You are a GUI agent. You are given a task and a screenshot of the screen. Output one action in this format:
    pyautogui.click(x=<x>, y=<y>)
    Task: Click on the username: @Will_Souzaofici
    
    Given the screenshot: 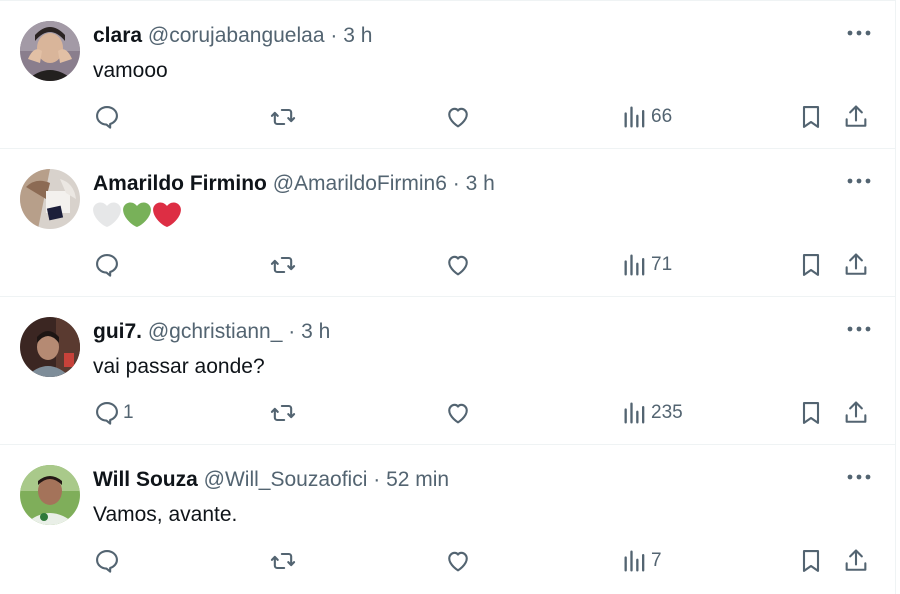 What is the action you would take?
    pyautogui.click(x=286, y=479)
    